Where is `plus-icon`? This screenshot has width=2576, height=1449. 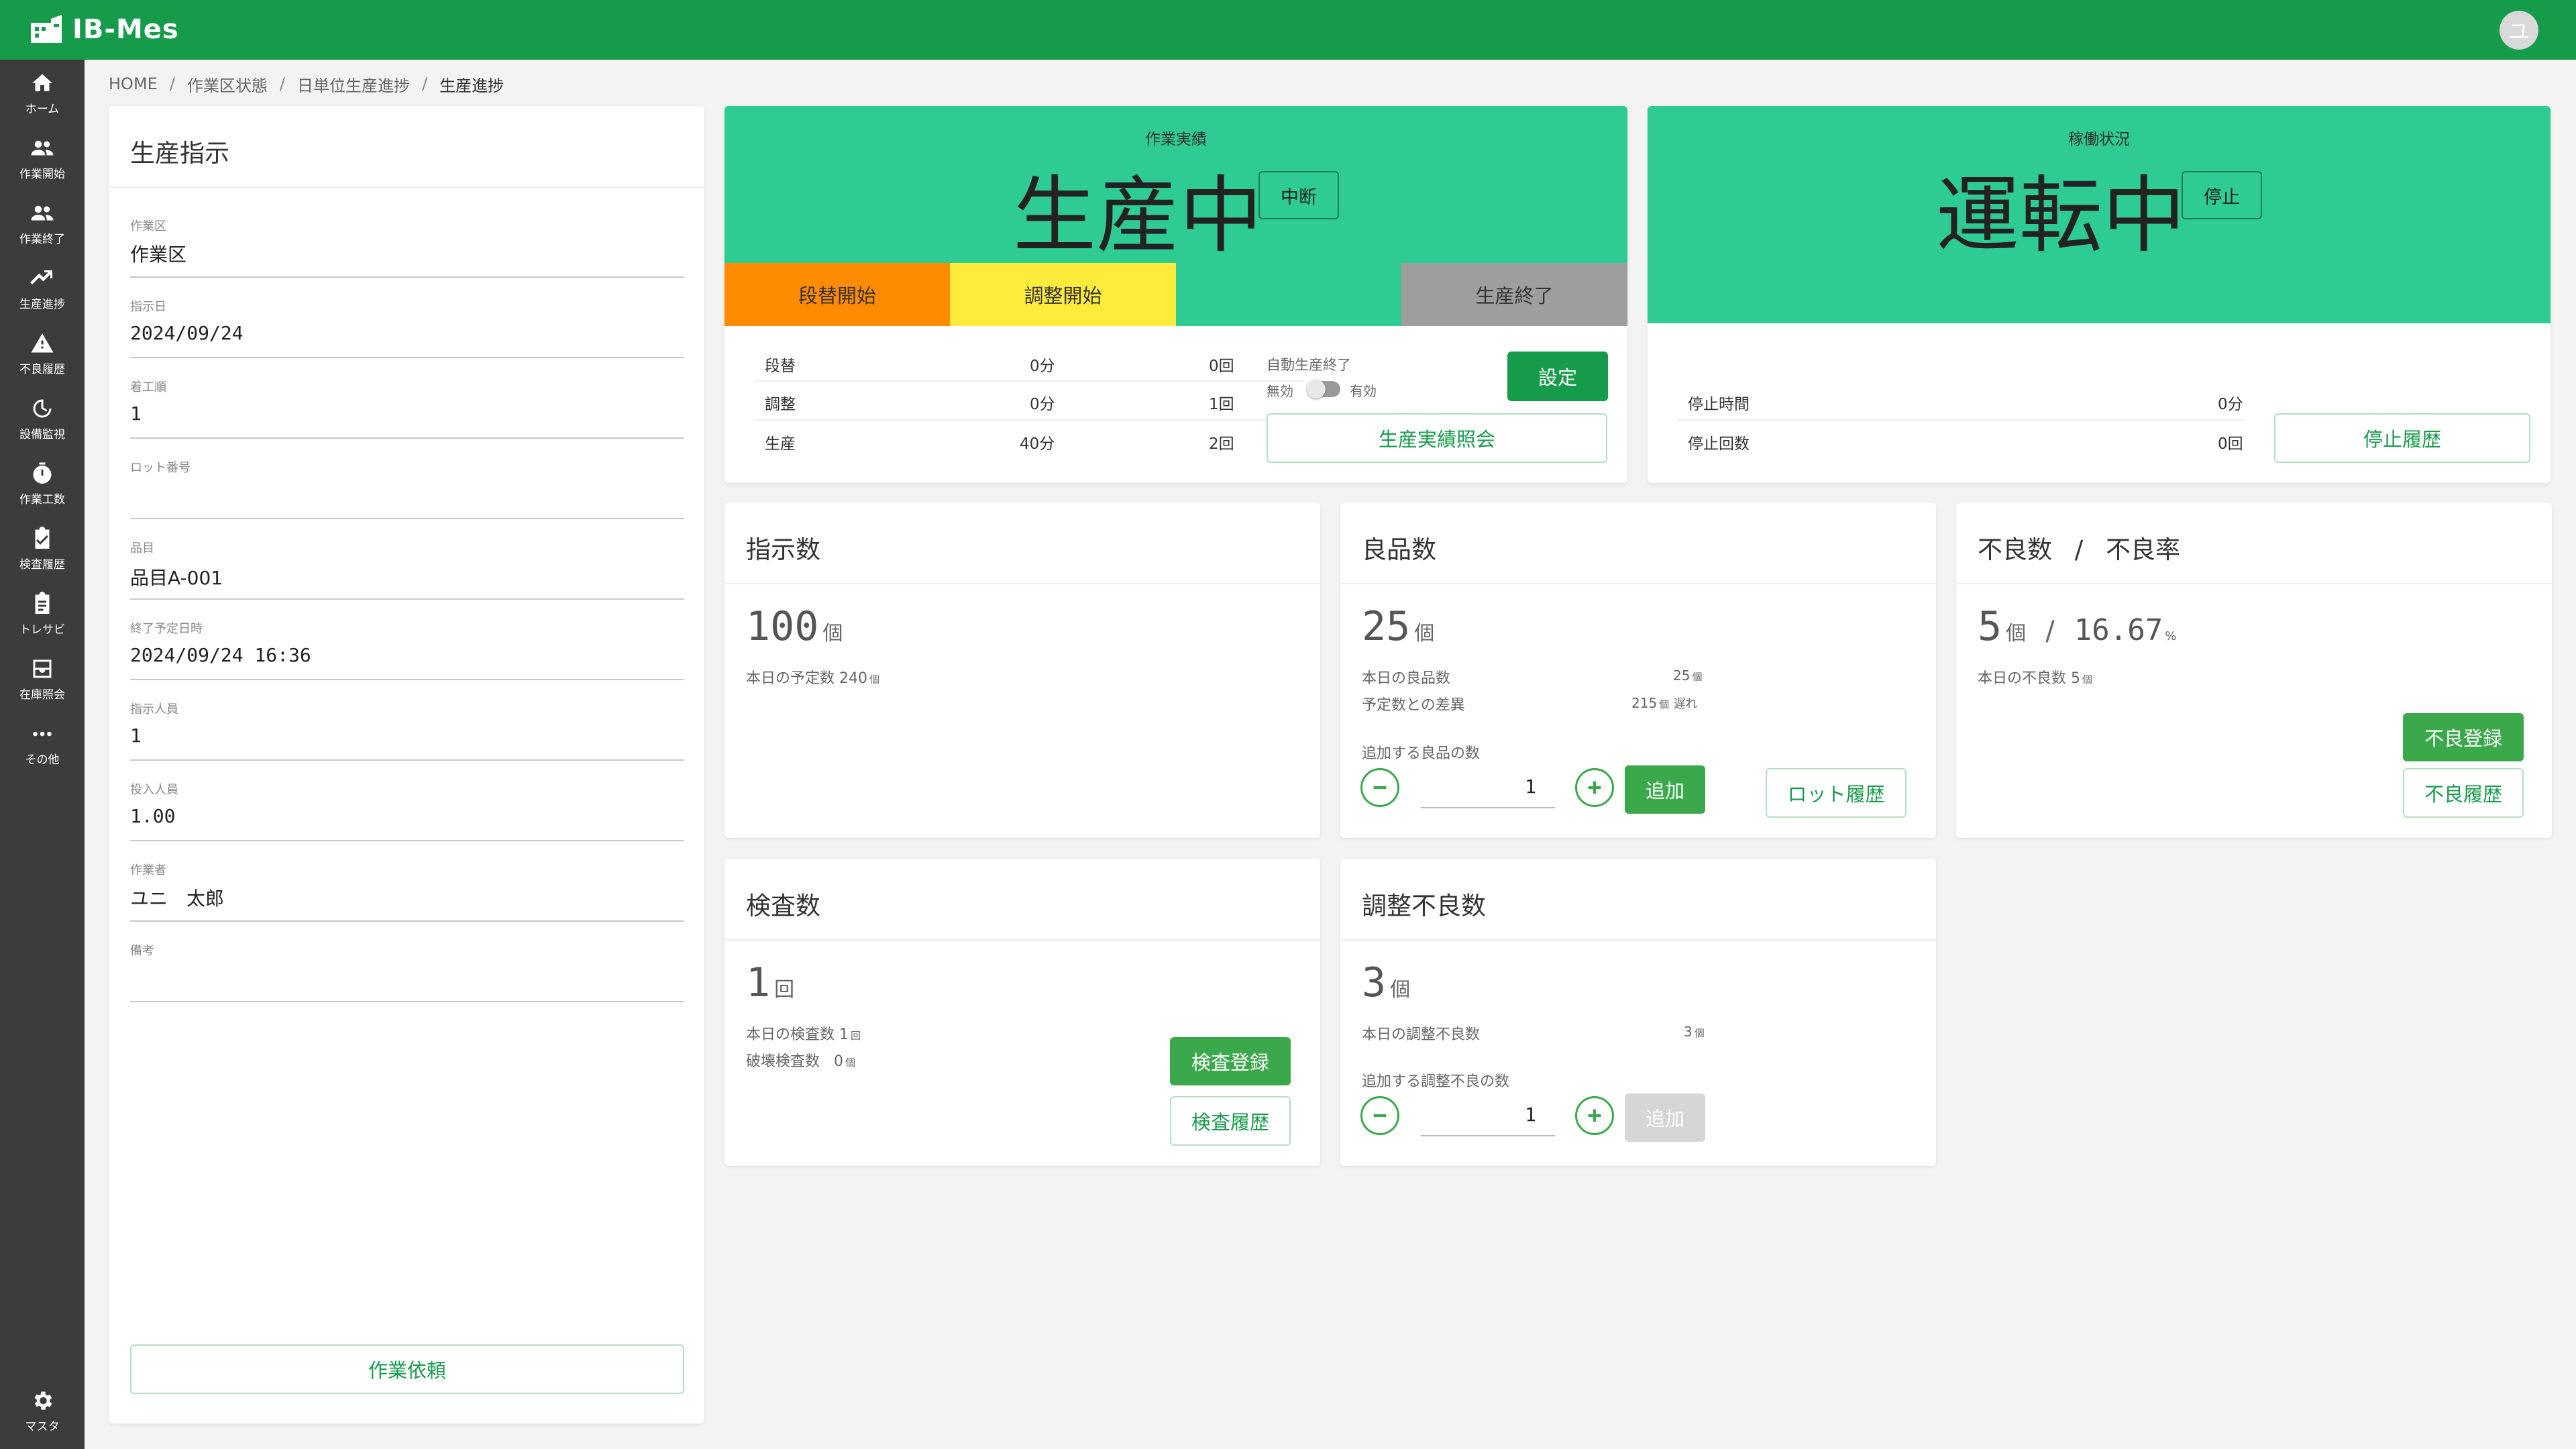 plus-icon is located at coordinates (1594, 1115).